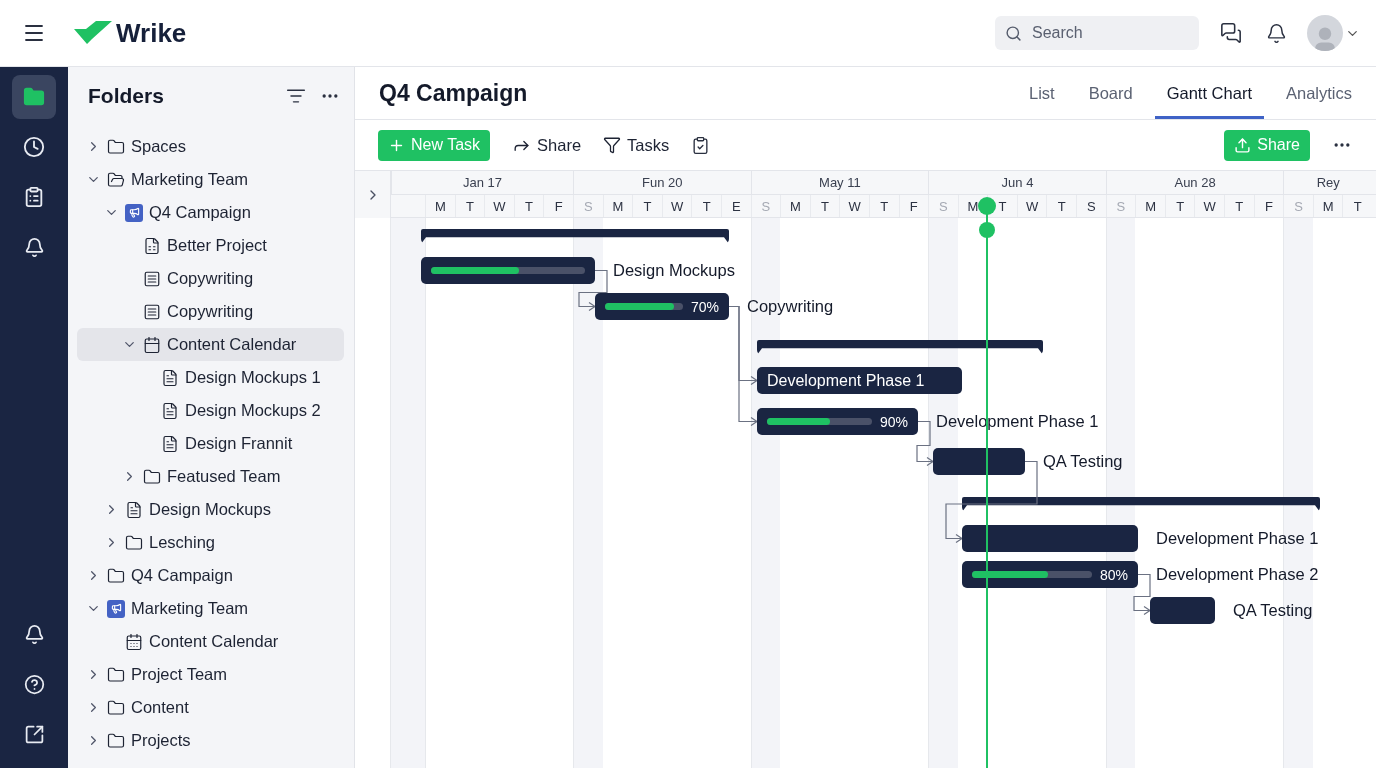  Describe the element at coordinates (34, 147) in the screenshot. I see `clock-icon` at that location.